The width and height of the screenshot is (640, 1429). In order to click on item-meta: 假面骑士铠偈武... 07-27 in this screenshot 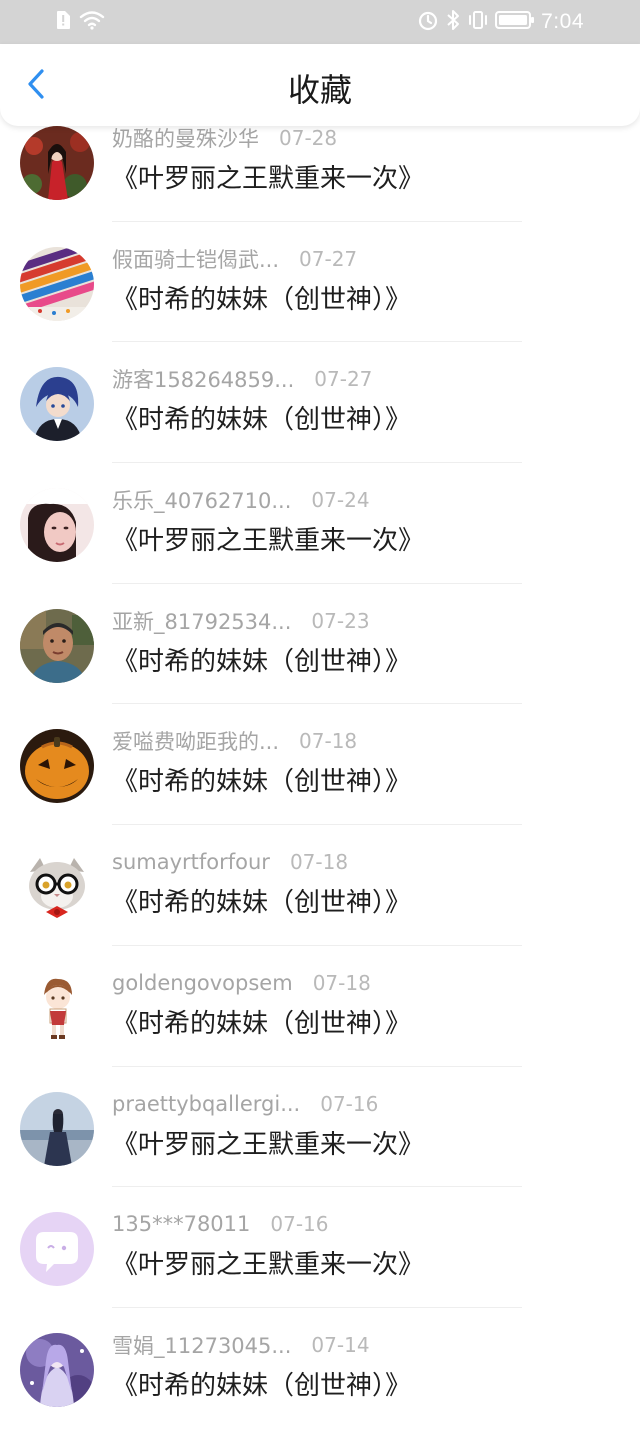, I will do `click(234, 259)`.